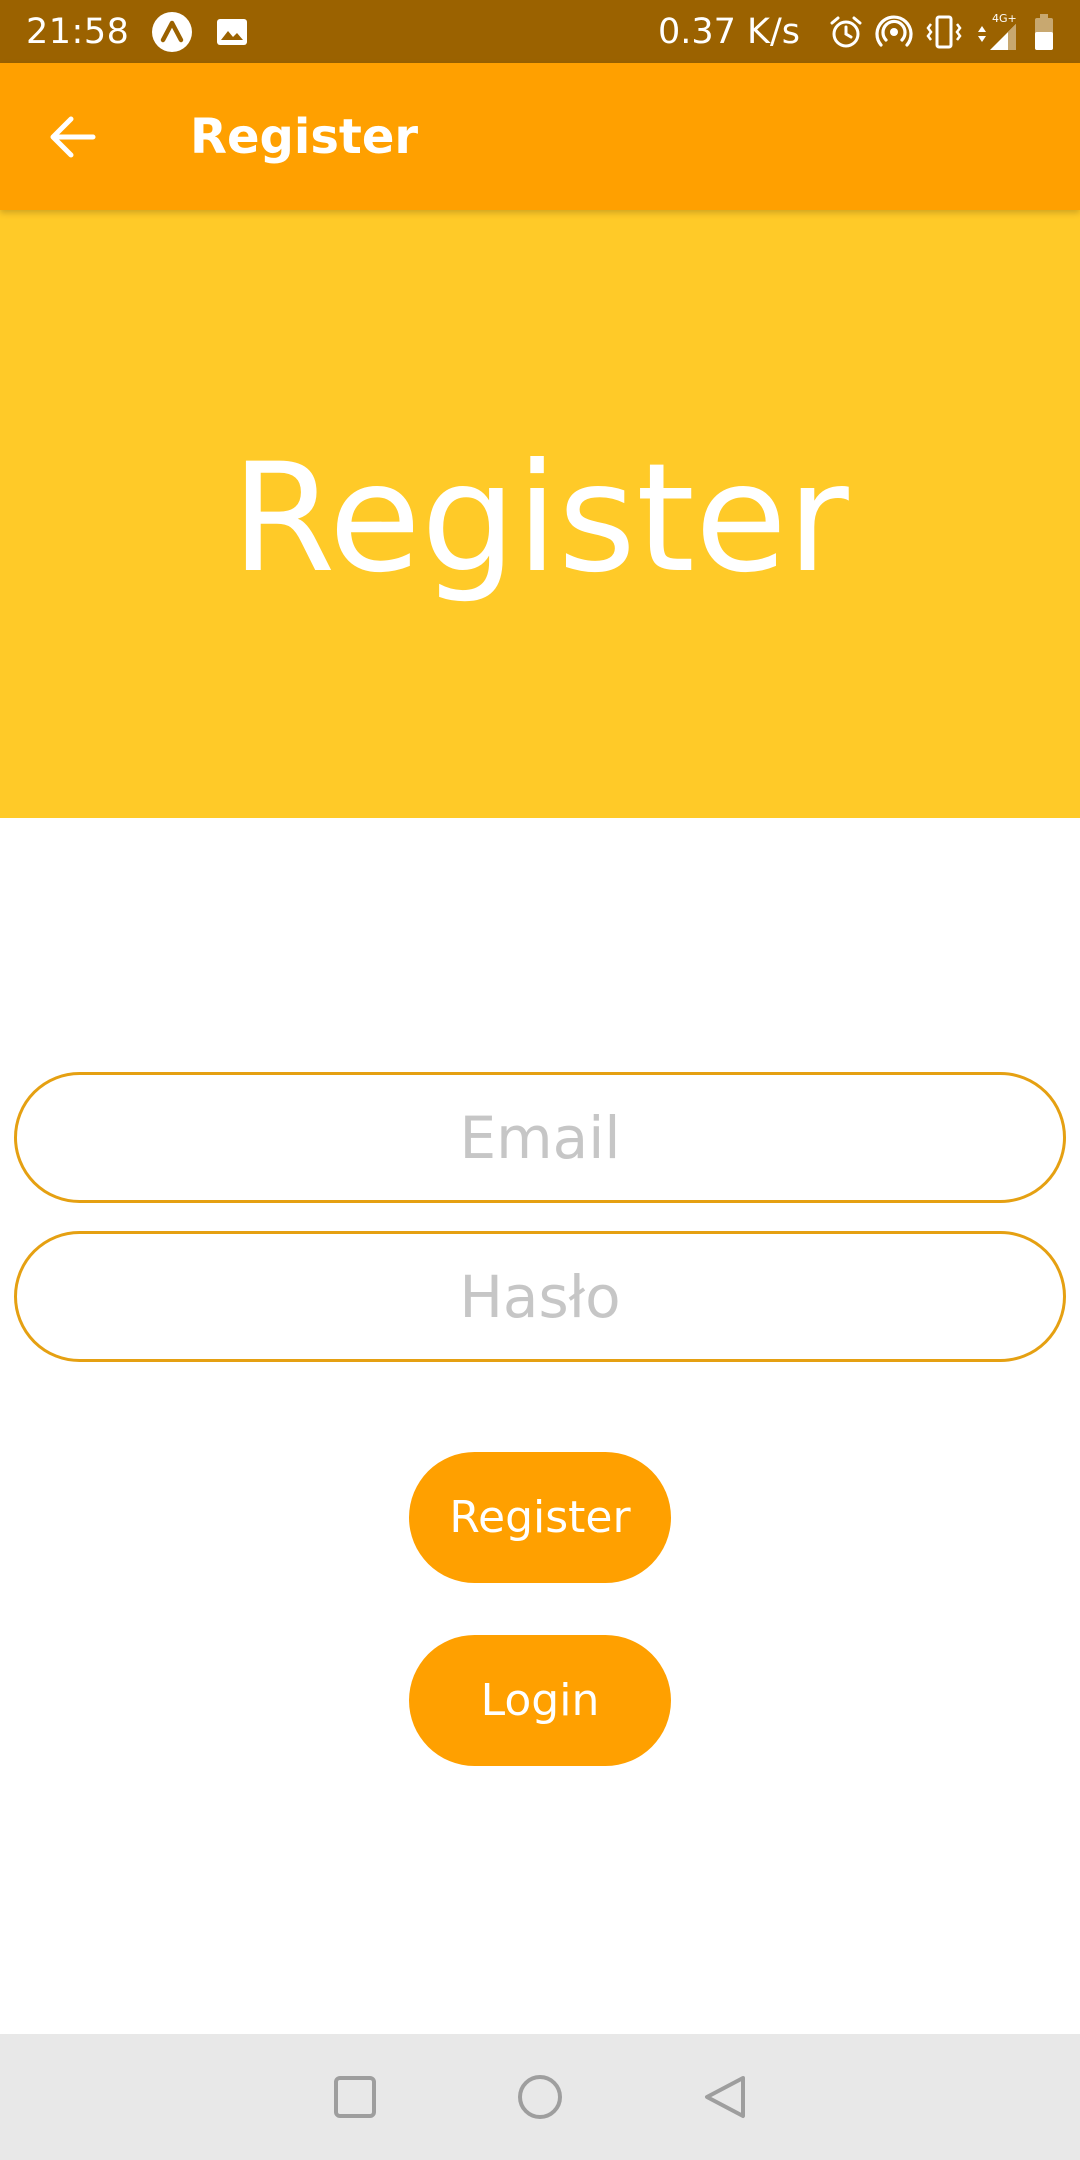  I want to click on image-notification-icon, so click(232, 32).